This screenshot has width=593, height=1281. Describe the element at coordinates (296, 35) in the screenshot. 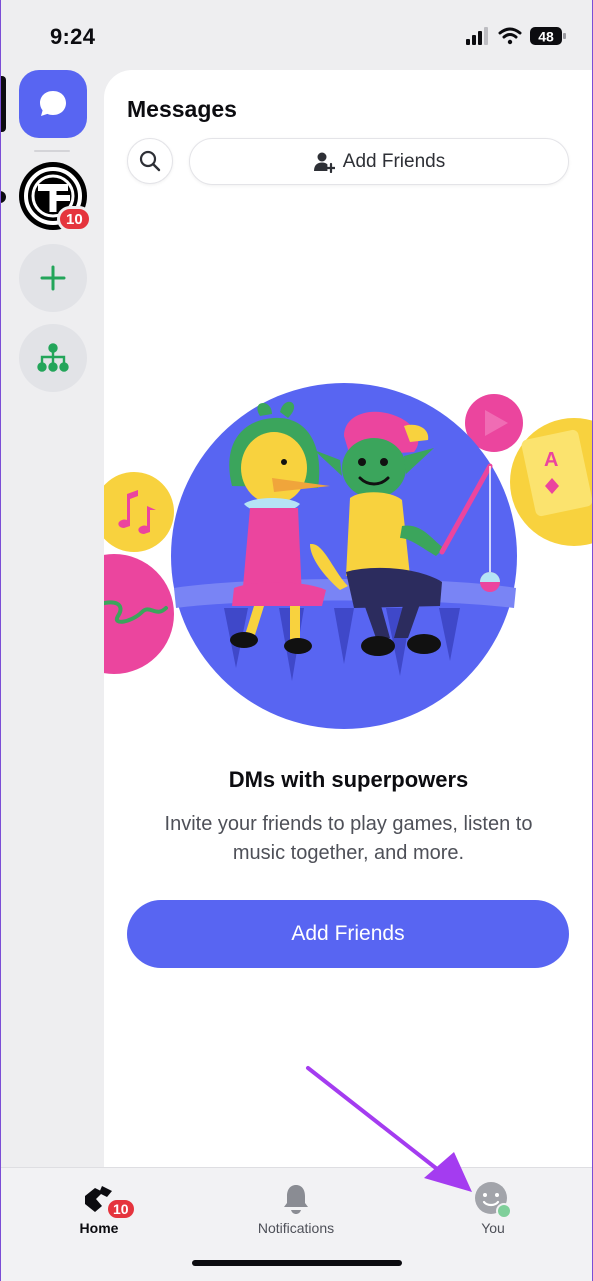

I see `status-bar: 9:24 48` at that location.